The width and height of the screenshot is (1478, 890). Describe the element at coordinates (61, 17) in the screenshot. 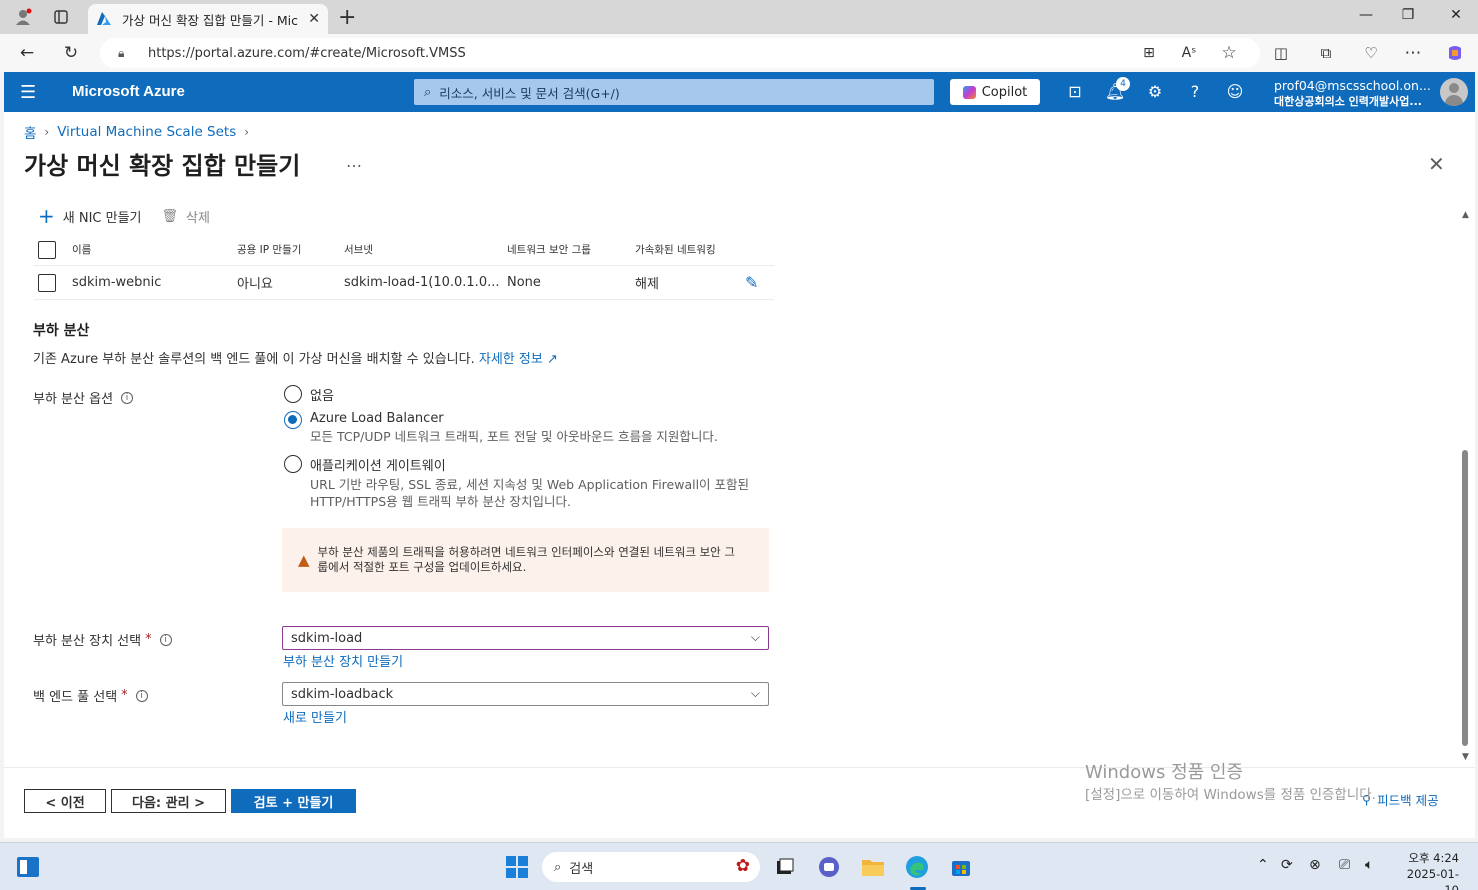

I see `tab-actions-icon` at that location.